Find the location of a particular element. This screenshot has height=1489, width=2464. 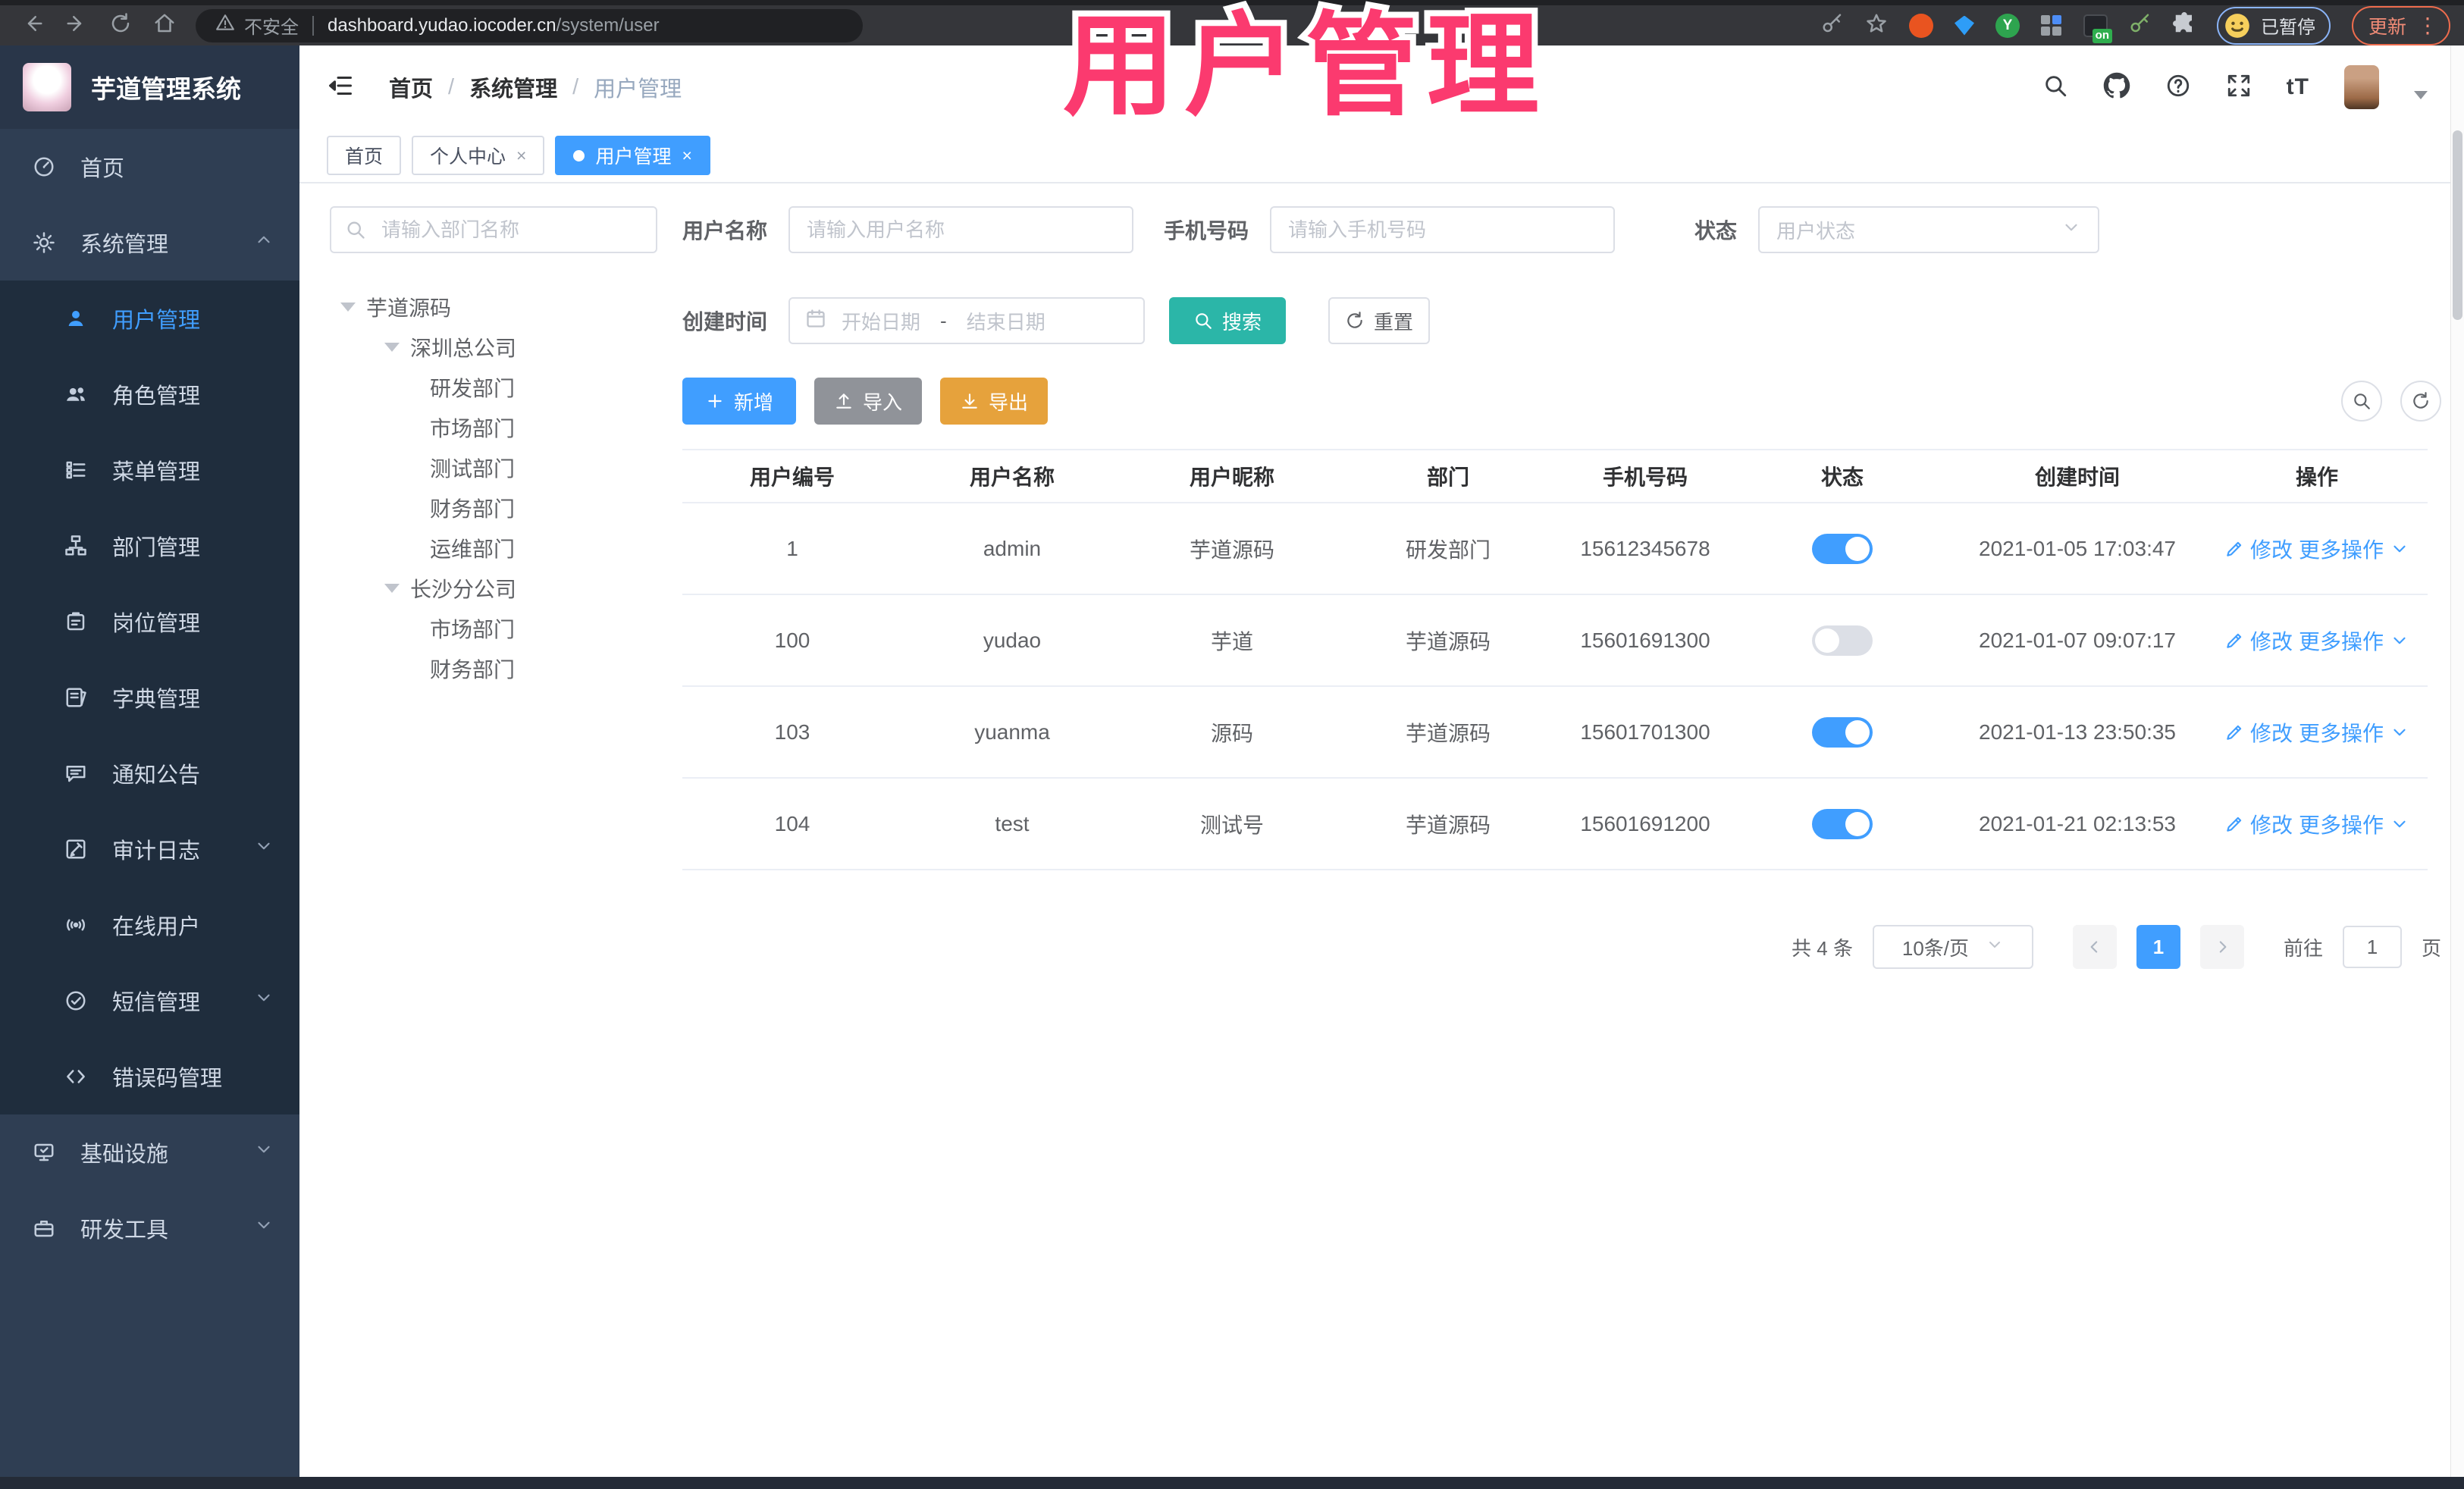

status-select: 用户状态 is located at coordinates (1929, 229).